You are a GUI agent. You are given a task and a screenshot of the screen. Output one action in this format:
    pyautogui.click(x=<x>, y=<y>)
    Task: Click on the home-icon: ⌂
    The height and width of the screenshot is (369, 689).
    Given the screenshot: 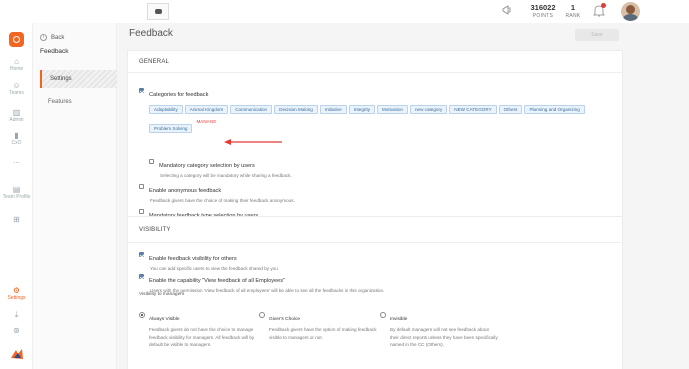 What is the action you would take?
    pyautogui.click(x=16, y=61)
    